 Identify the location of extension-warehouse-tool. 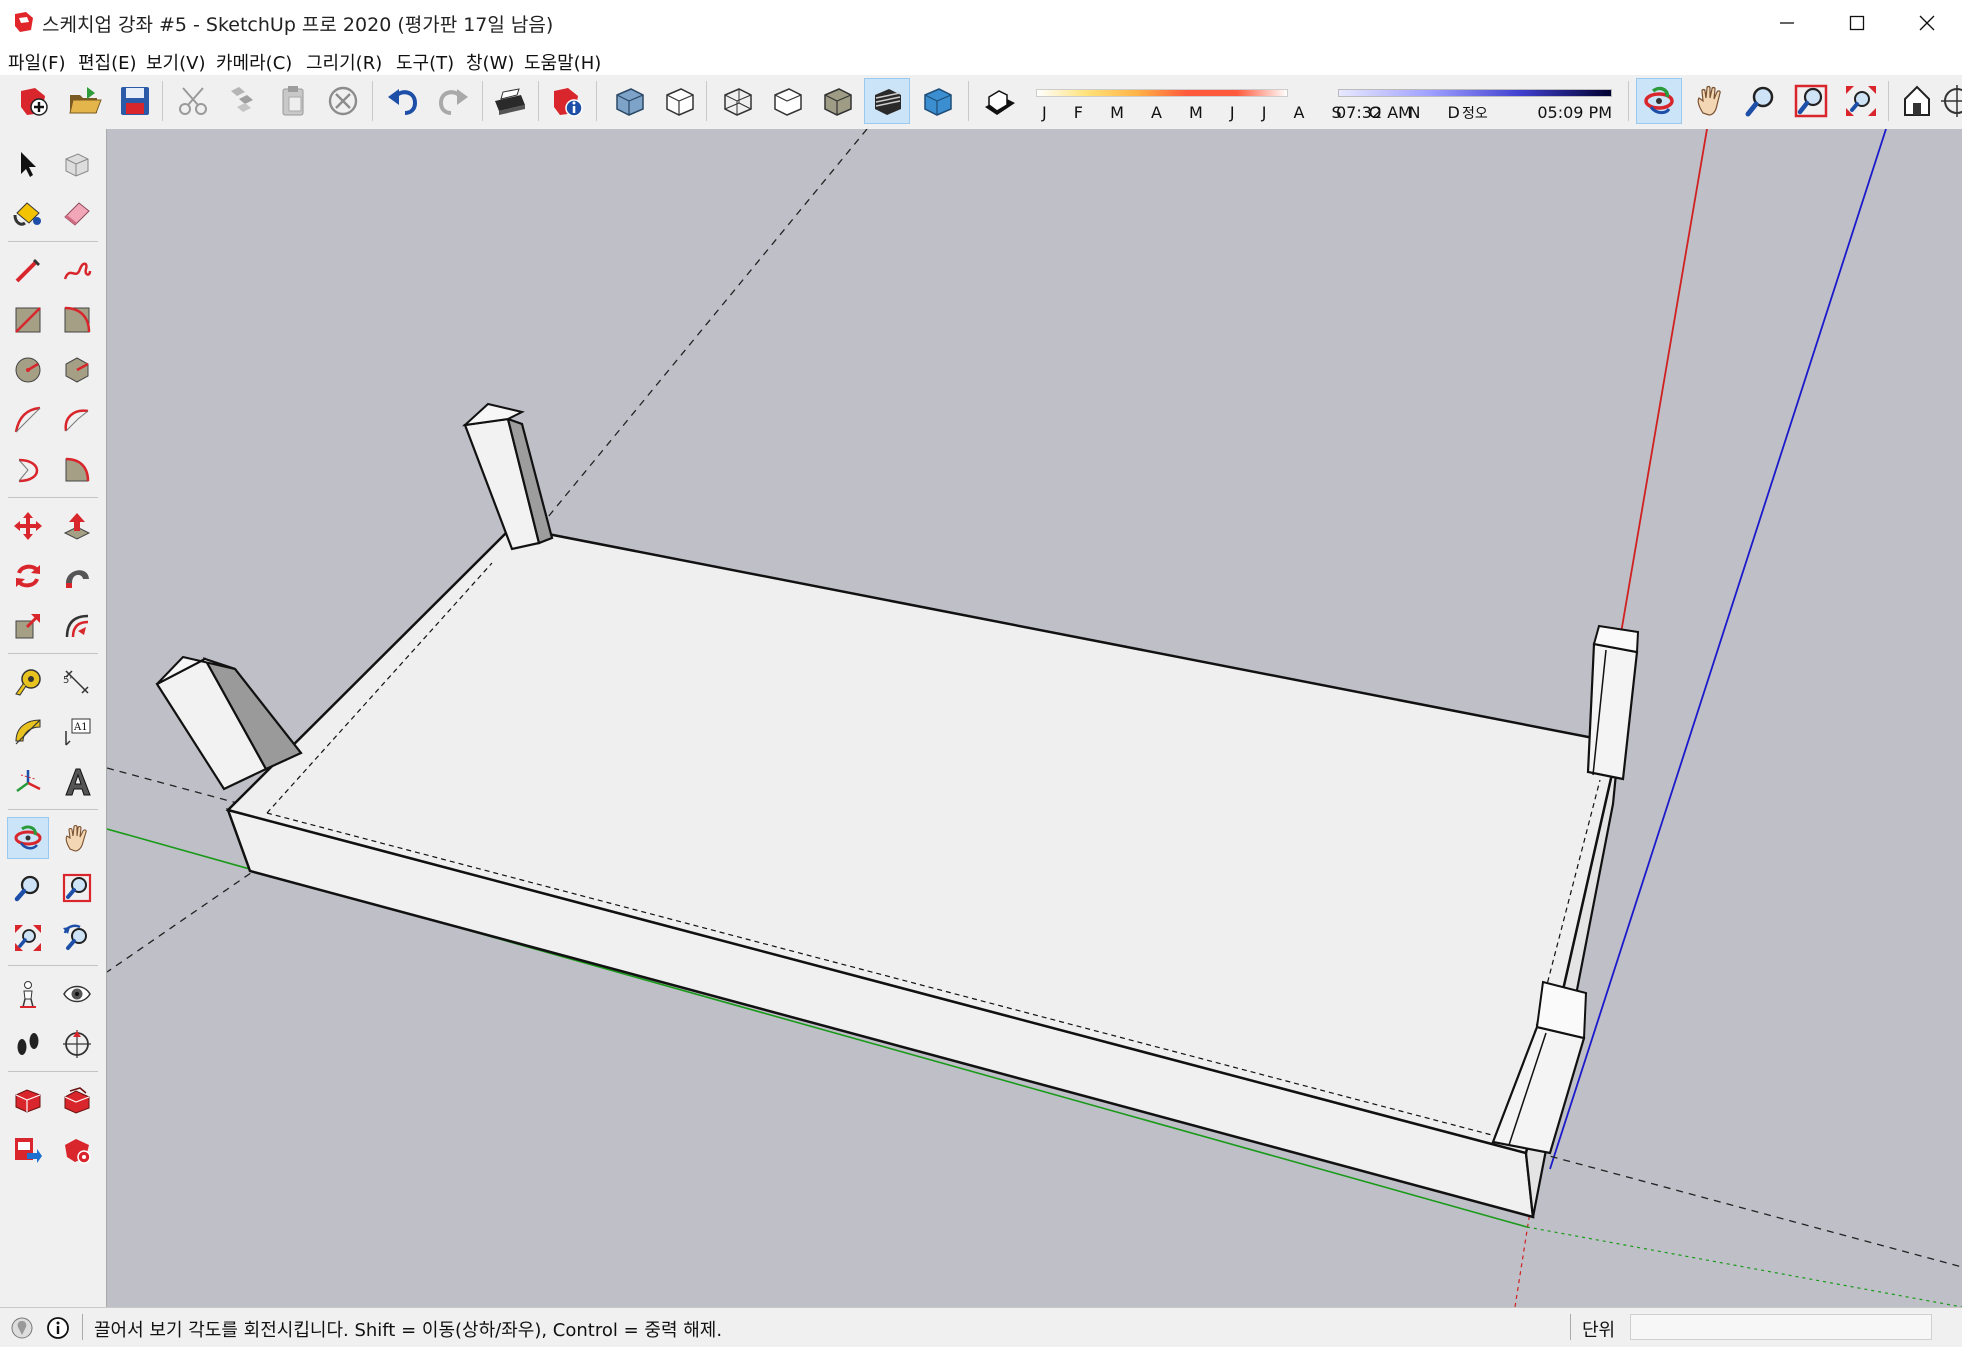
(77, 1100).